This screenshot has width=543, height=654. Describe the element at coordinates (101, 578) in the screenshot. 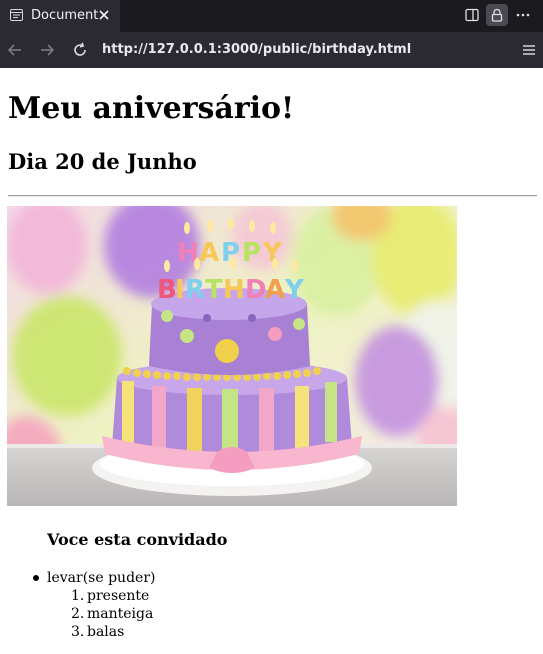

I see `list-item: levar(se puder)` at that location.